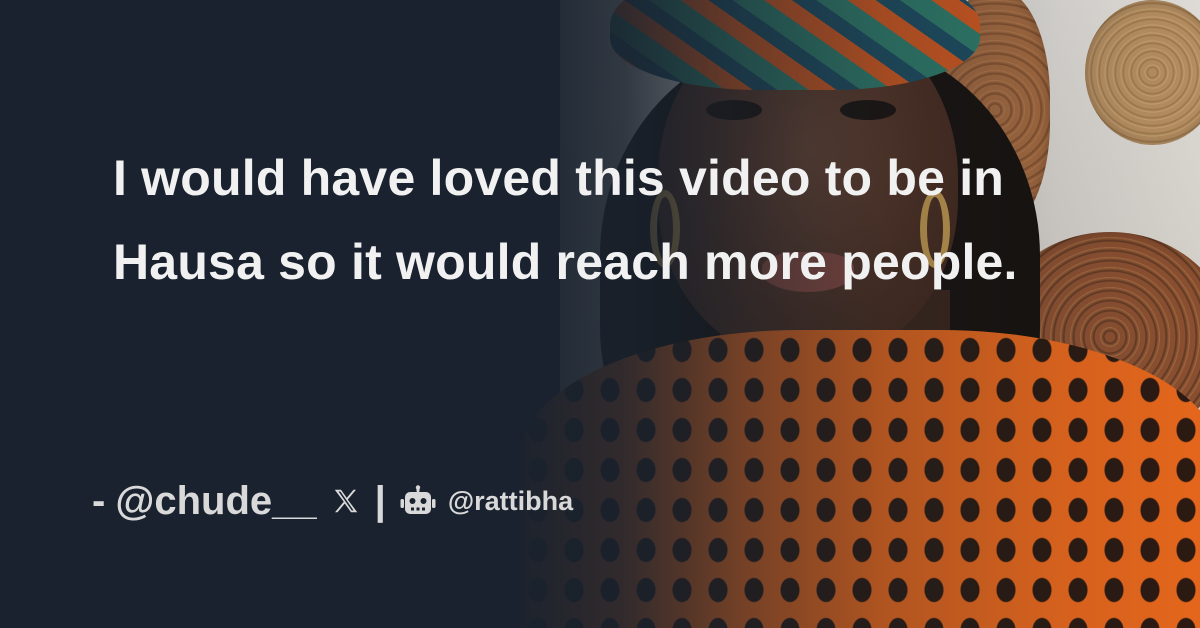 Image resolution: width=1200 pixels, height=628 pixels. I want to click on attribution-footer: - @chude__ | @rattibha, so click(332, 501).